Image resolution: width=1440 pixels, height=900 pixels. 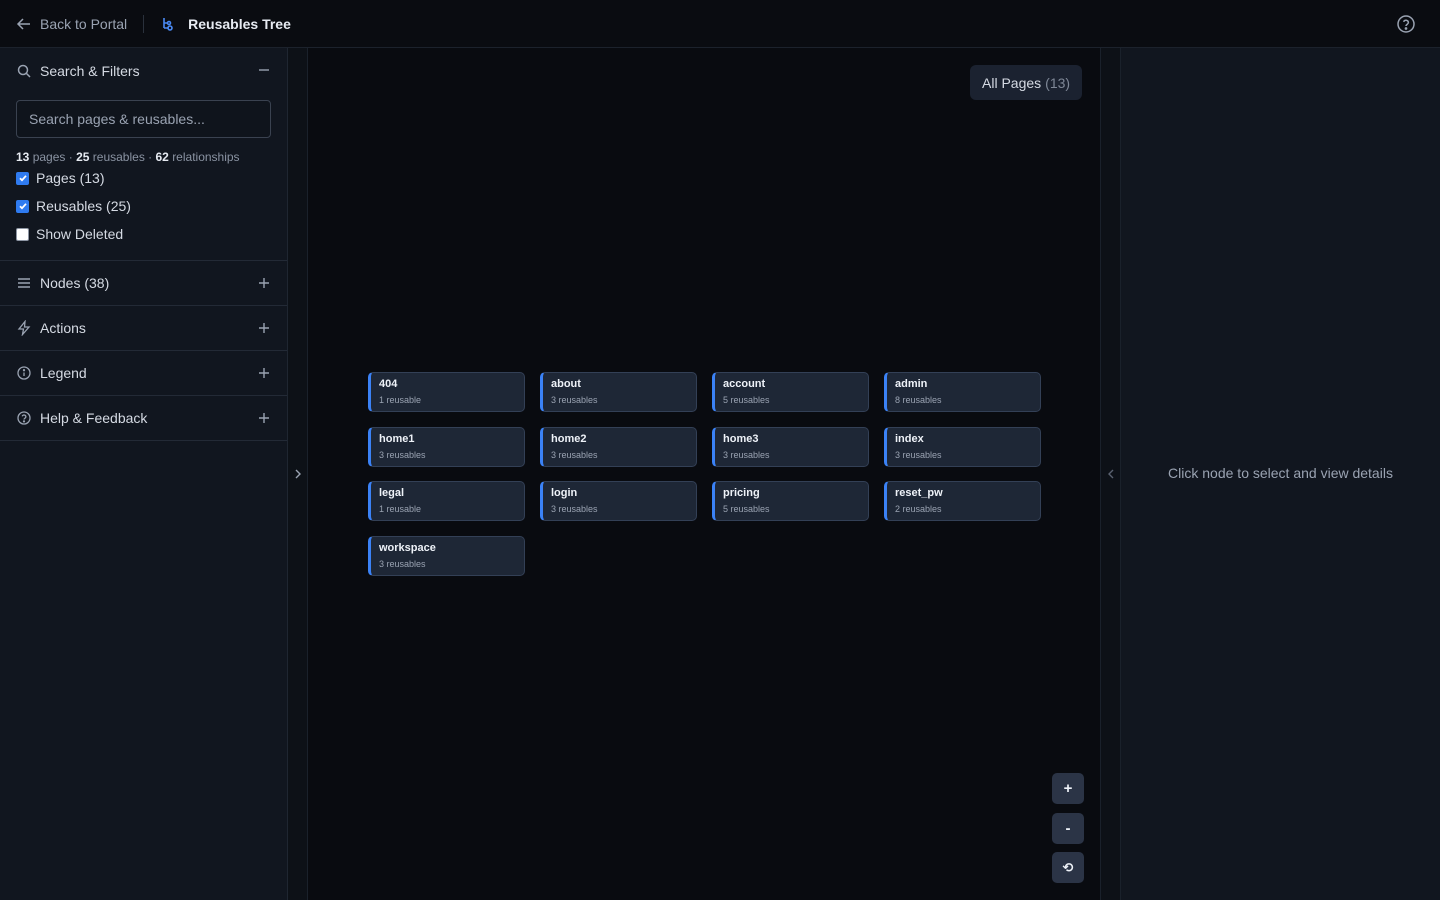 What do you see at coordinates (63, 328) in the screenshot?
I see `actions-section-label: Actions` at bounding box center [63, 328].